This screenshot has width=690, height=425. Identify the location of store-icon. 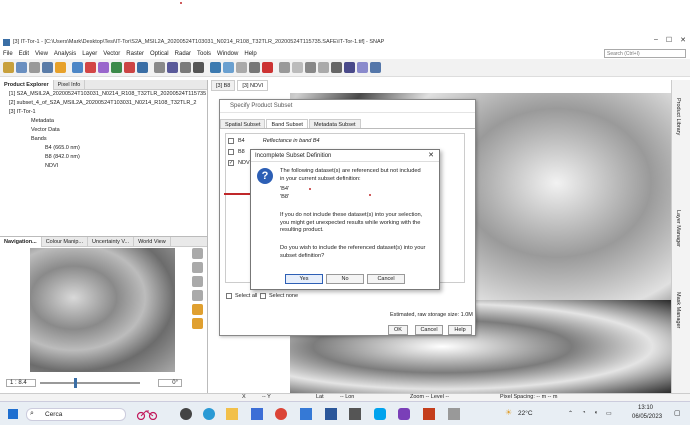
(257, 414).